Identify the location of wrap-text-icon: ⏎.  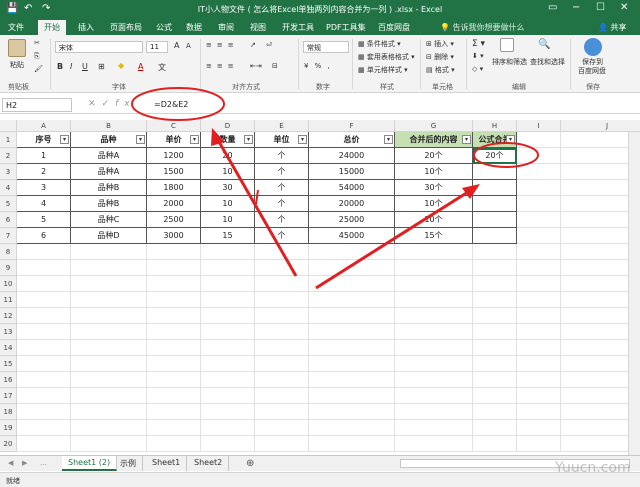
(269, 45).